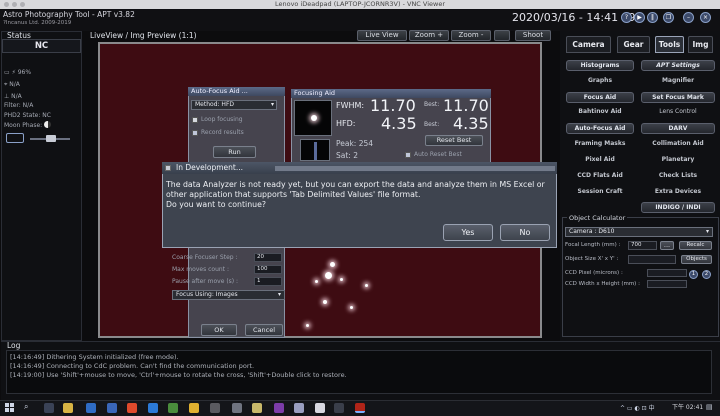 This screenshot has height=416, width=720. What do you see at coordinates (678, 65) in the screenshot?
I see `apt-settings-button: APT Settings` at bounding box center [678, 65].